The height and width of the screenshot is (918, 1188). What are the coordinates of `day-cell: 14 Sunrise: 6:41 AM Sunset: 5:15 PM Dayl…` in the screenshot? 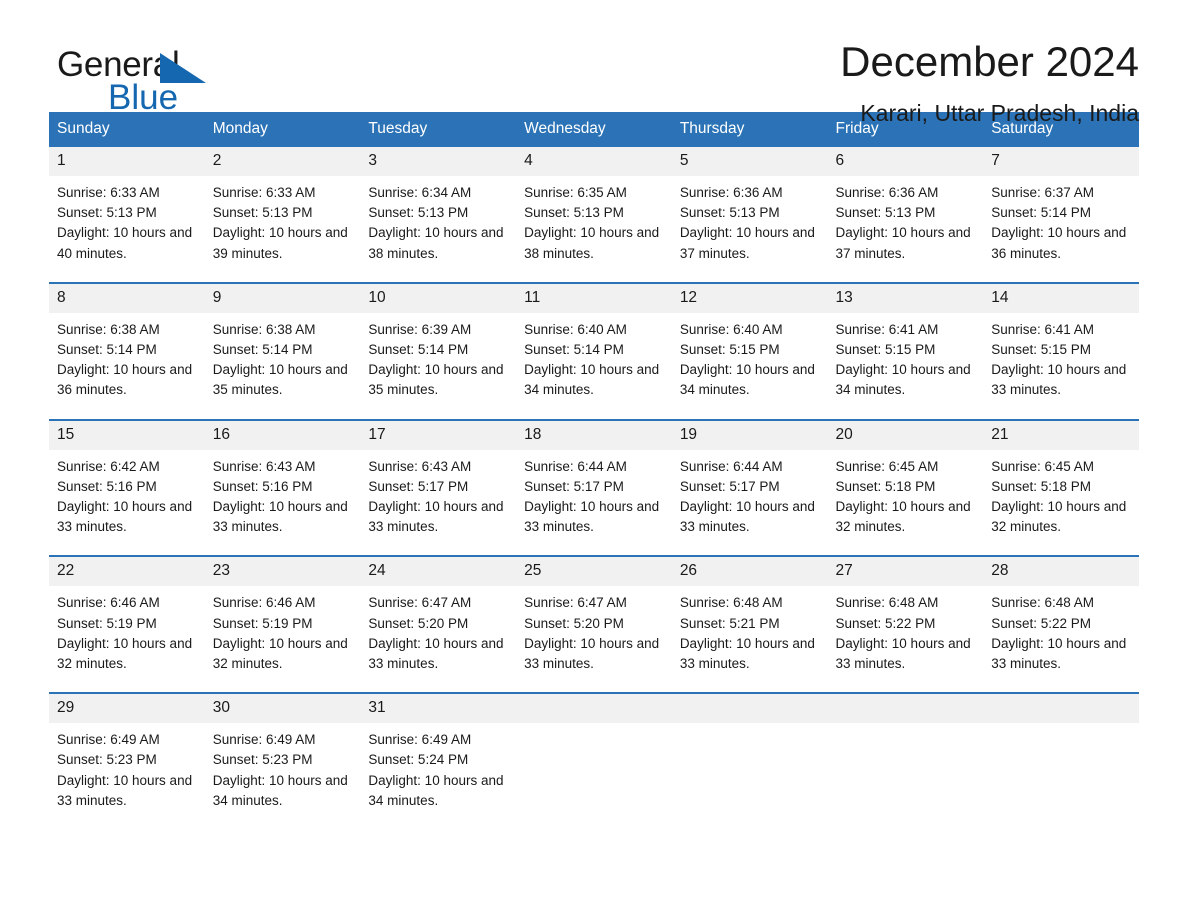 It's located at (1061, 350).